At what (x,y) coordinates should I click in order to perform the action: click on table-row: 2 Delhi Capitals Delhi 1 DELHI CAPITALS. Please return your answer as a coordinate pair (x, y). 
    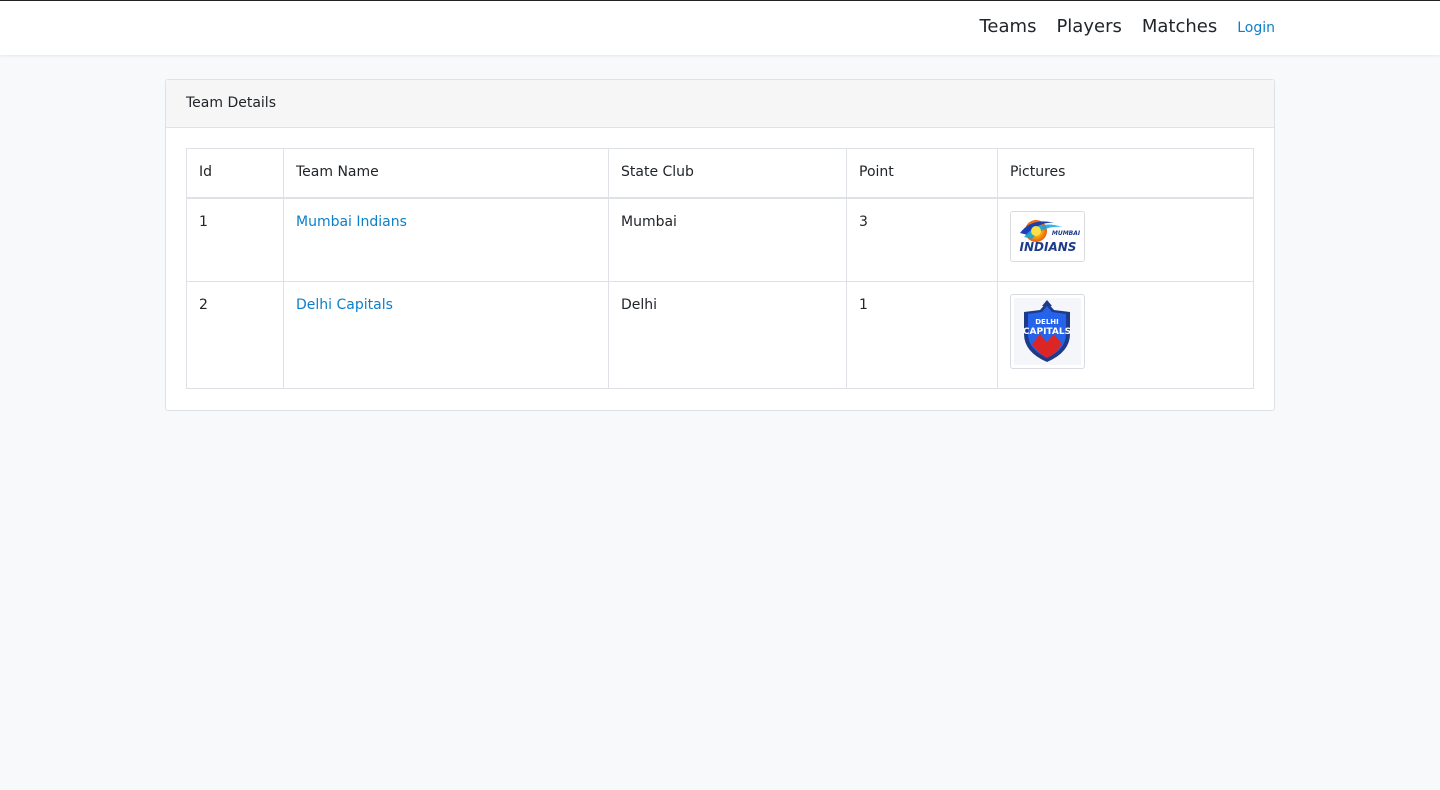
    Looking at the image, I should click on (720, 334).